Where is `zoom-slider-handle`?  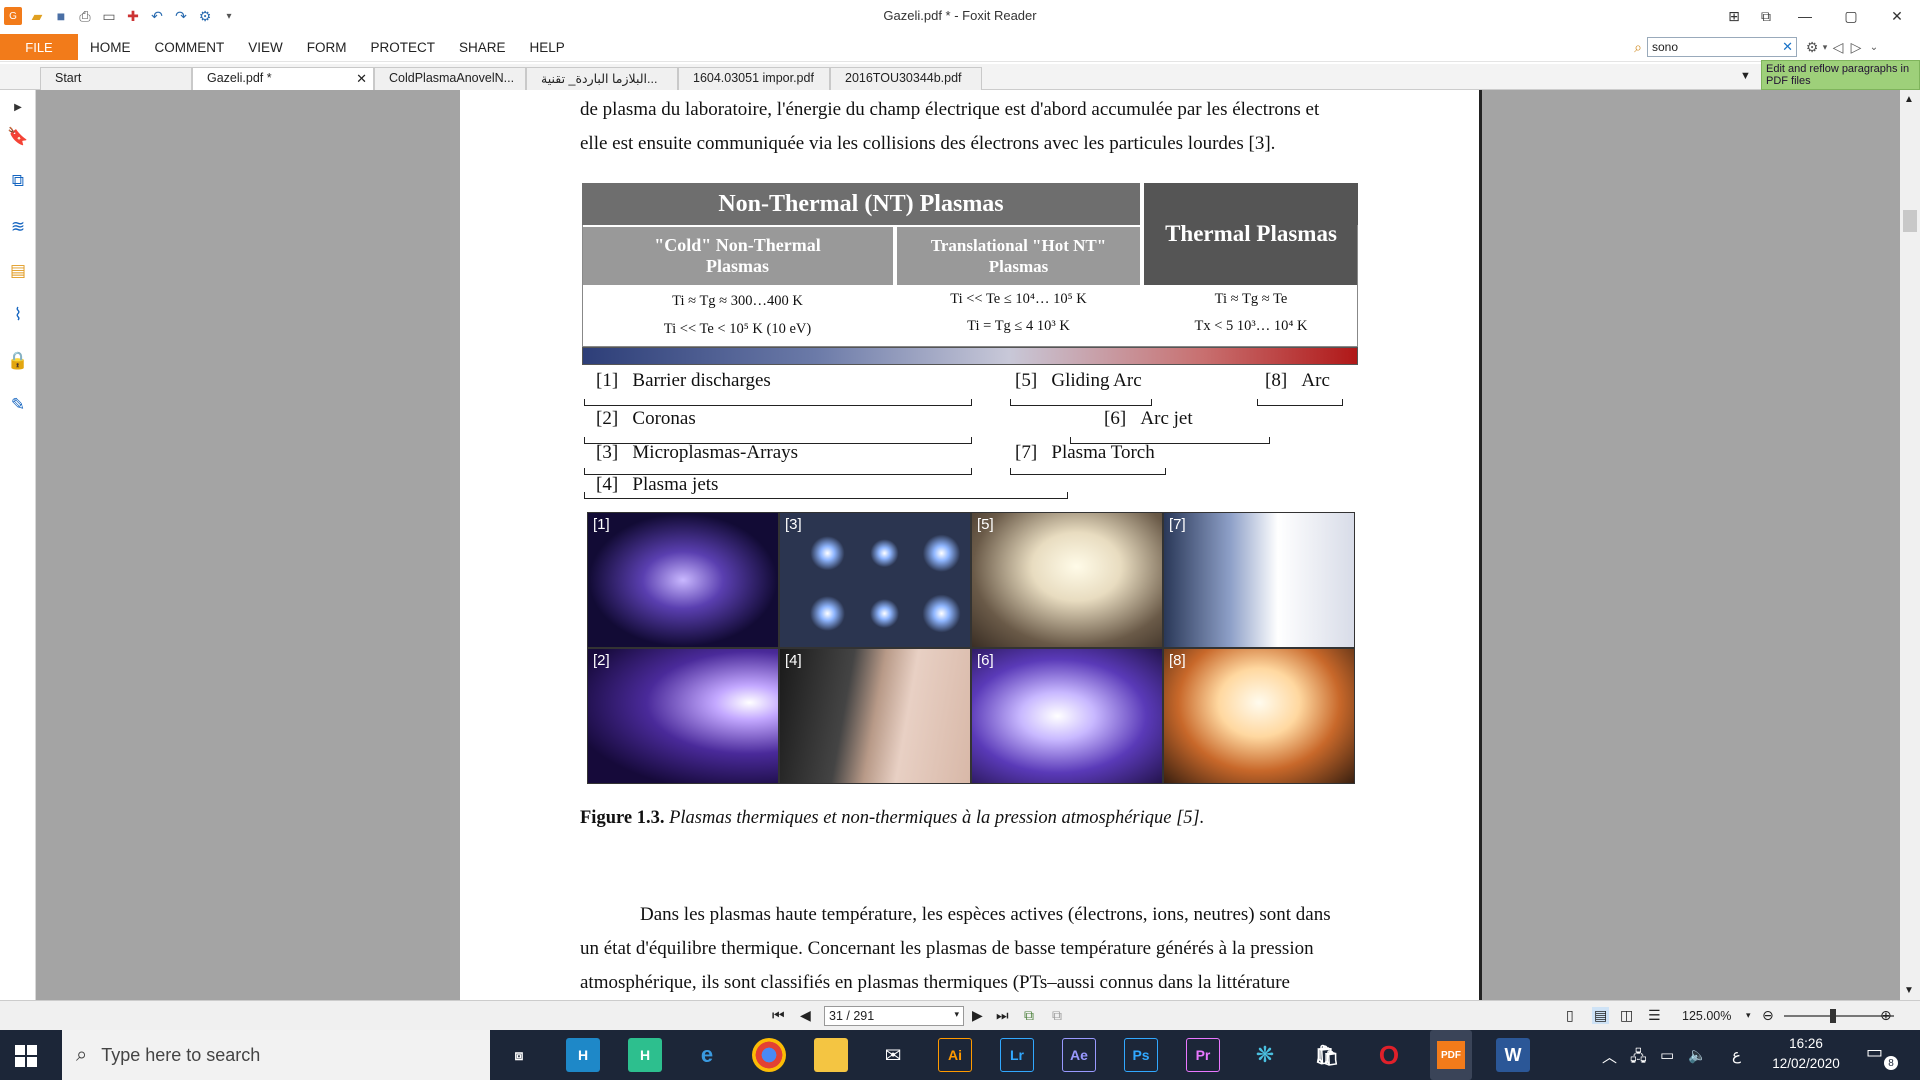
zoom-slider-handle is located at coordinates (1833, 1016).